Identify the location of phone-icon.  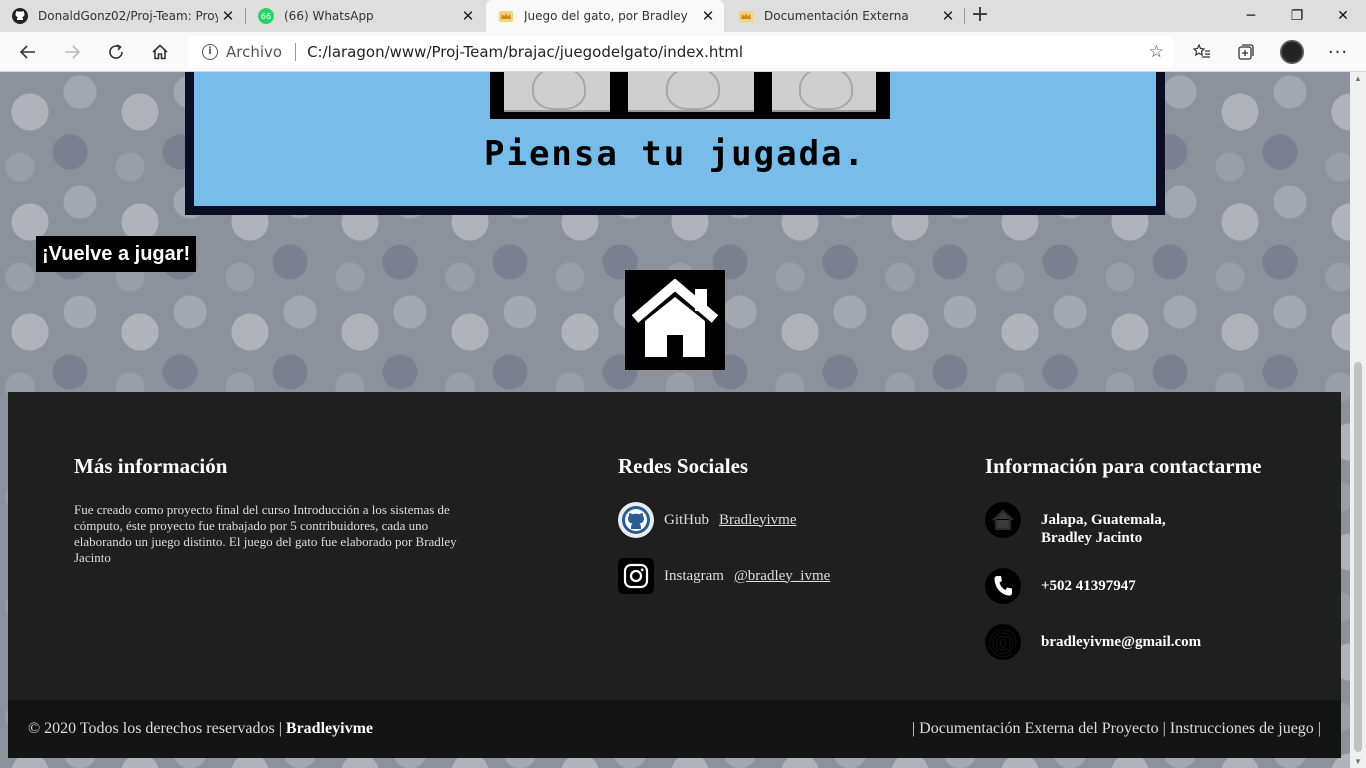
(1003, 586).